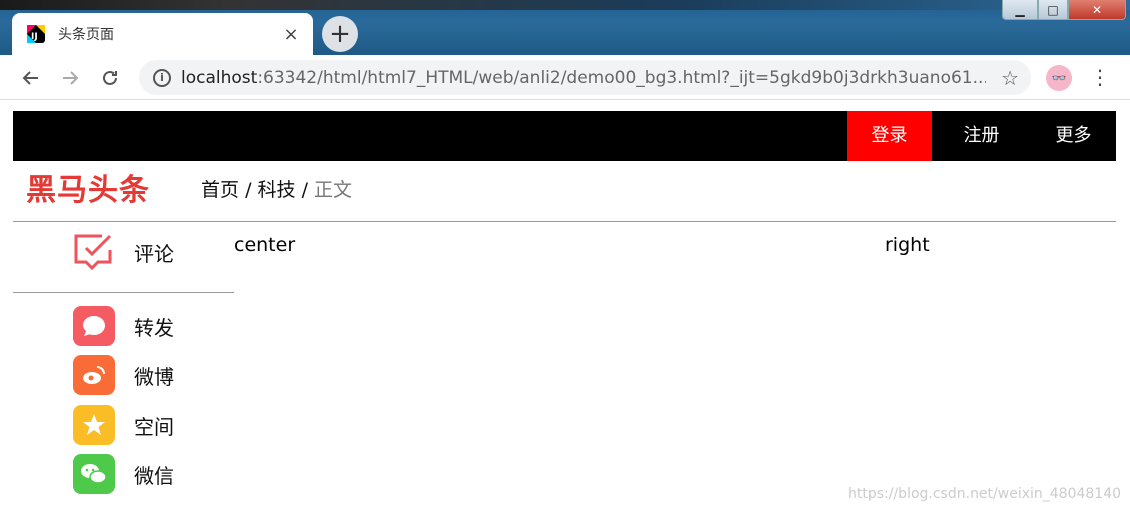 The image size is (1130, 514). Describe the element at coordinates (154, 253) in the screenshot. I see `comment-label: 评论` at that location.